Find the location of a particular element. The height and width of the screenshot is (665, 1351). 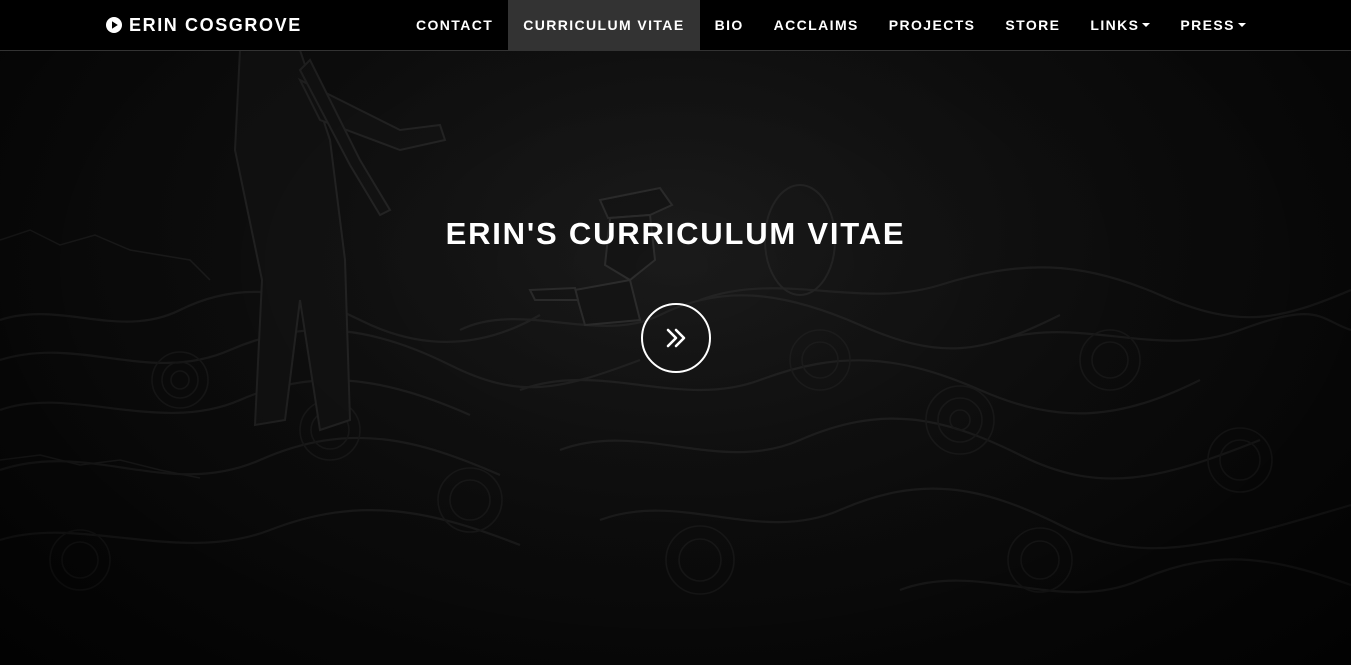

nav-item-projects: PROJECTS is located at coordinates (932, 25).